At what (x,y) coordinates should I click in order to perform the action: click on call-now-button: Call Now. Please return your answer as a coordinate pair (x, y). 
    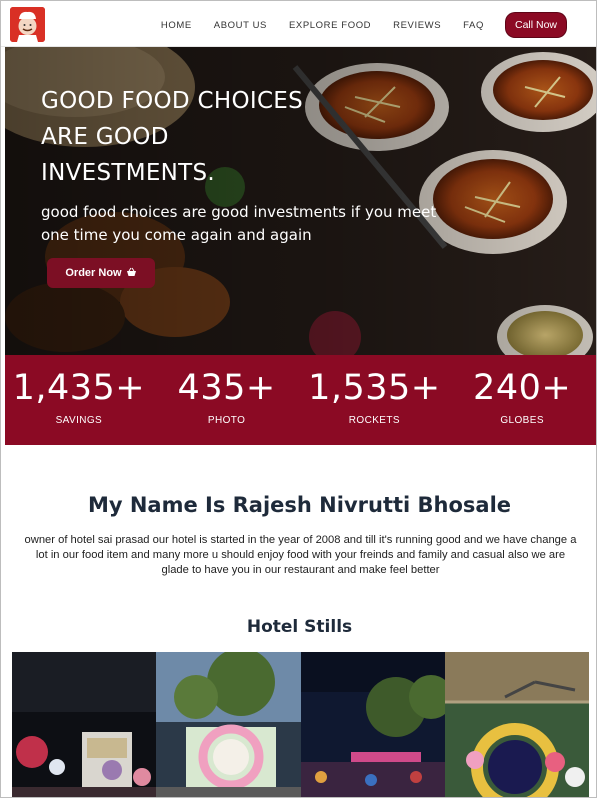
    Looking at the image, I should click on (535, 25).